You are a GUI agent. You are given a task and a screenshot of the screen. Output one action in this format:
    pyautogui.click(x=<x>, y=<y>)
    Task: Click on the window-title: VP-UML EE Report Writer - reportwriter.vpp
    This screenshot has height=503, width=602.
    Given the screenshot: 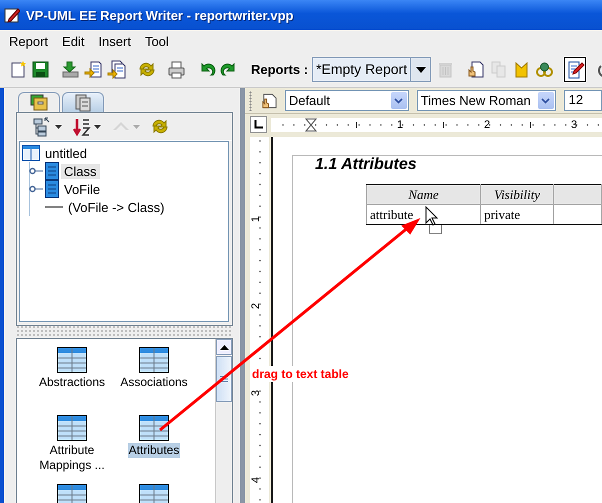 What is the action you would take?
    pyautogui.click(x=160, y=15)
    